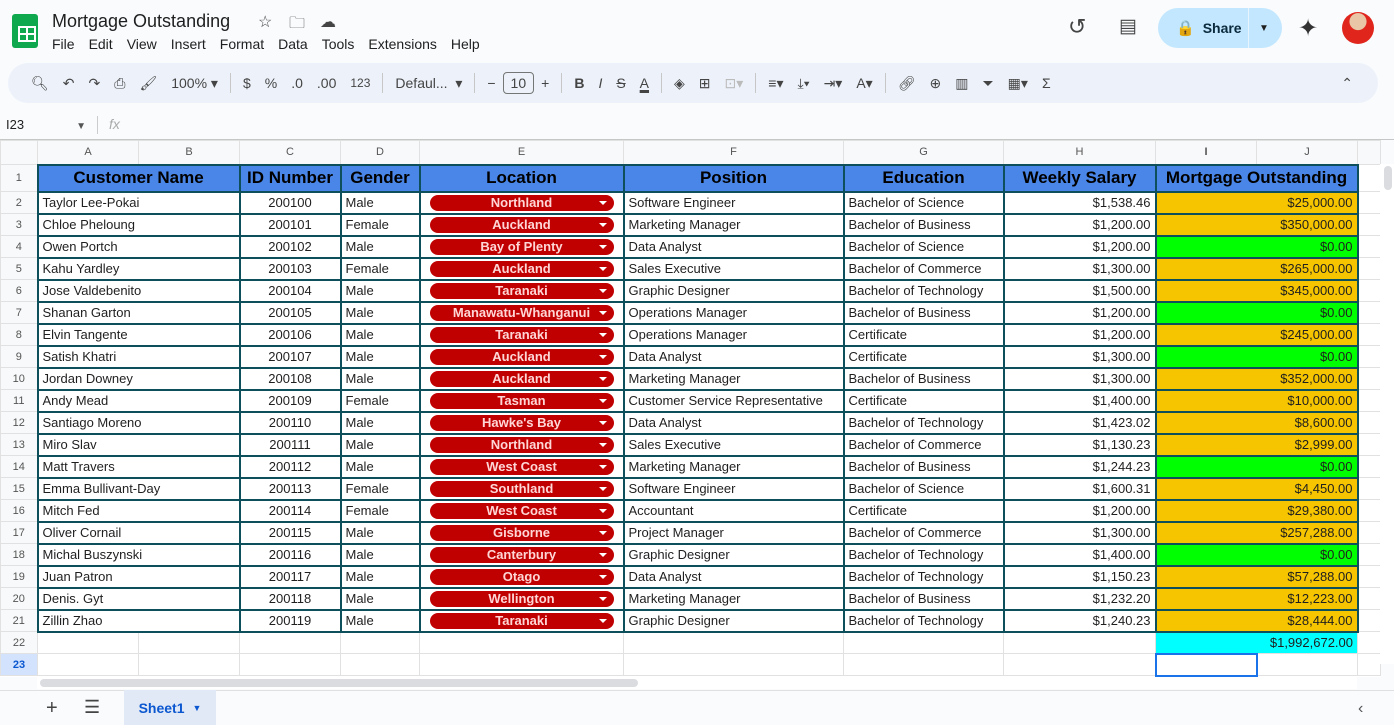 The width and height of the screenshot is (1394, 725). What do you see at coordinates (775, 83) in the screenshot?
I see `horizontal-align-icon: ≡▾` at bounding box center [775, 83].